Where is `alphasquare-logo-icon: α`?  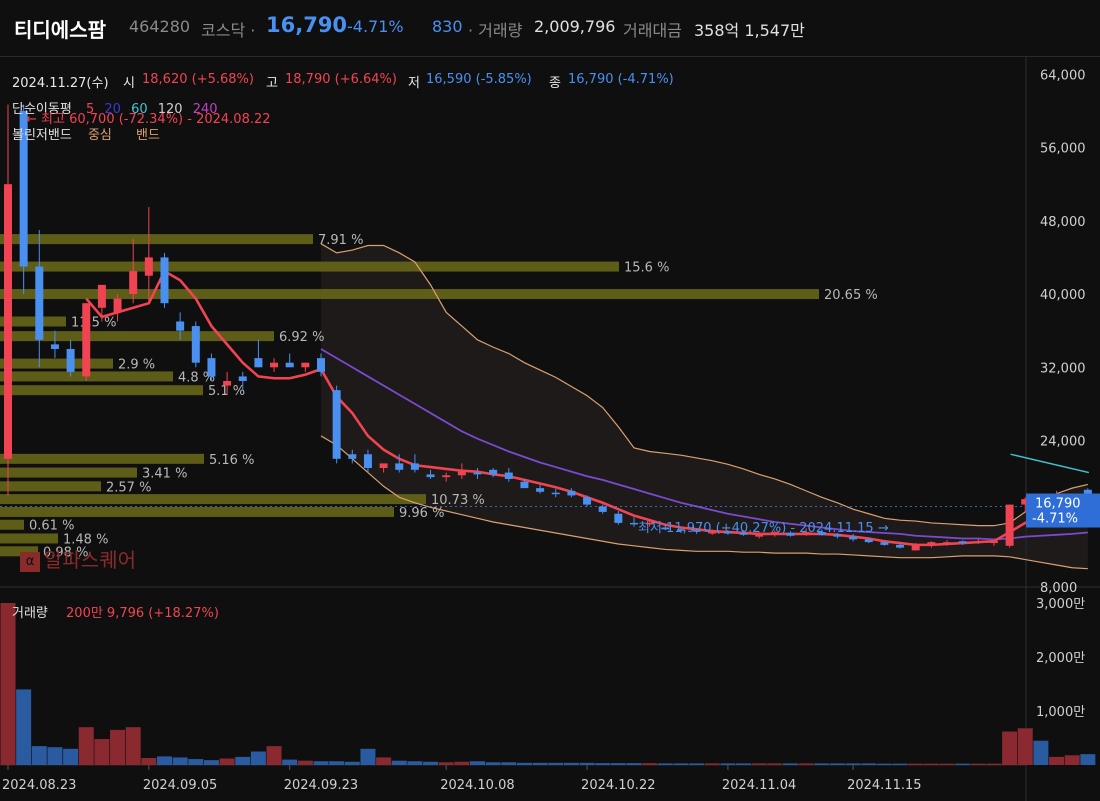
alphasquare-logo-icon: α is located at coordinates (30, 562).